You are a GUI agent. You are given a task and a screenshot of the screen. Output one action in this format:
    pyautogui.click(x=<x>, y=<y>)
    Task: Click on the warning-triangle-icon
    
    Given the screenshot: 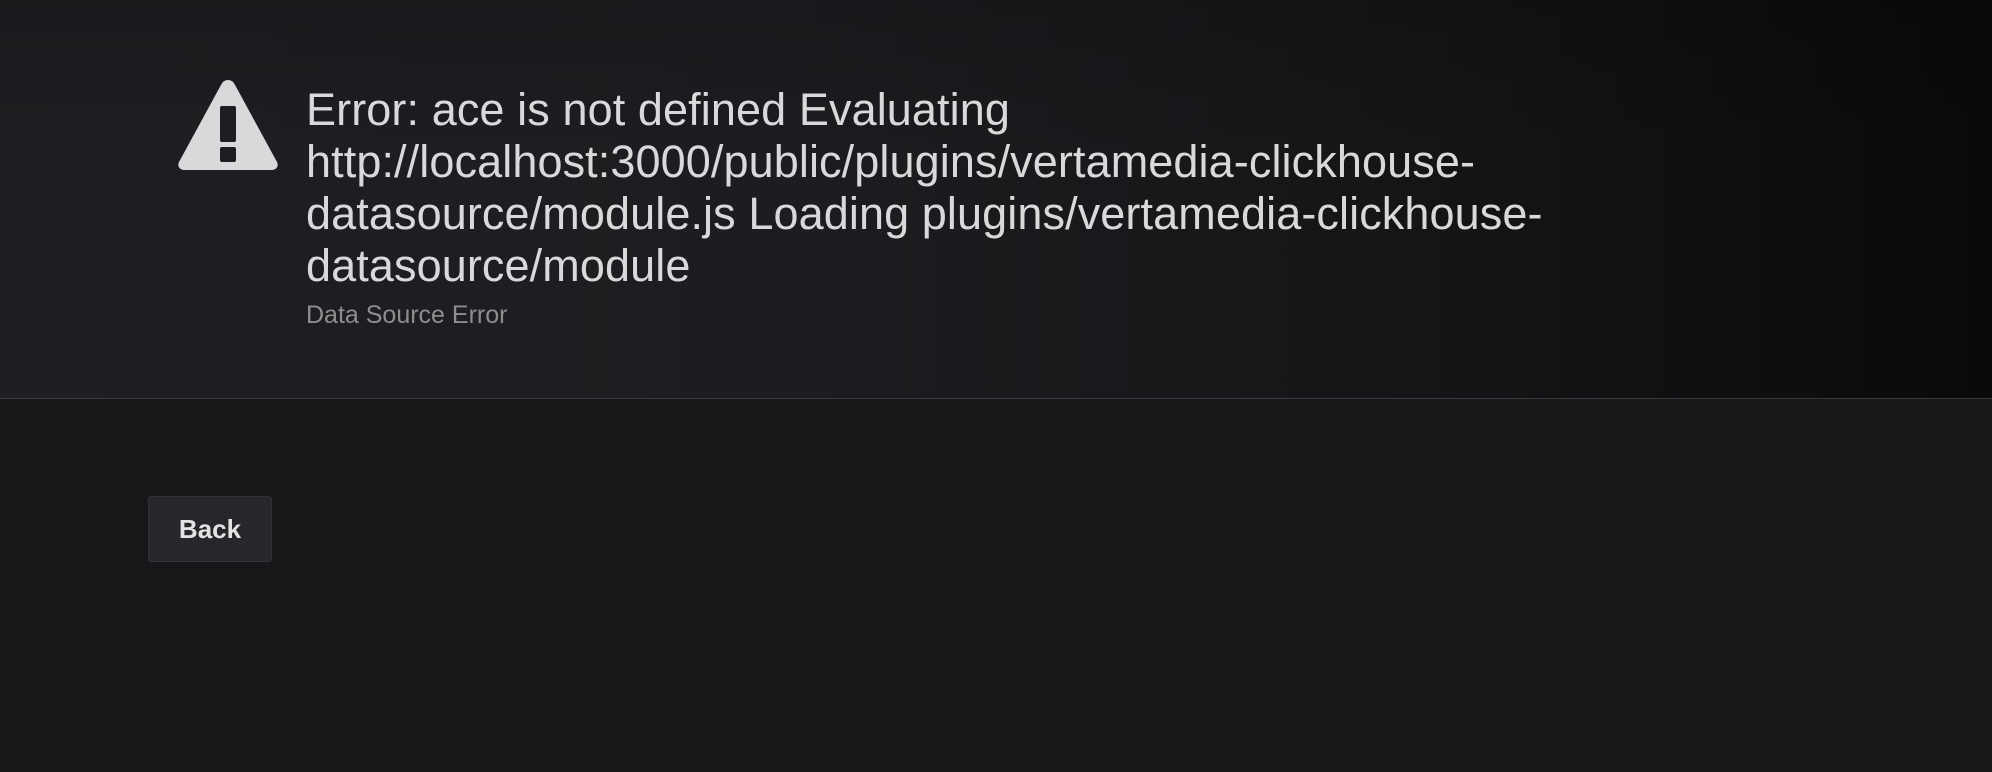 What is the action you would take?
    pyautogui.click(x=228, y=124)
    